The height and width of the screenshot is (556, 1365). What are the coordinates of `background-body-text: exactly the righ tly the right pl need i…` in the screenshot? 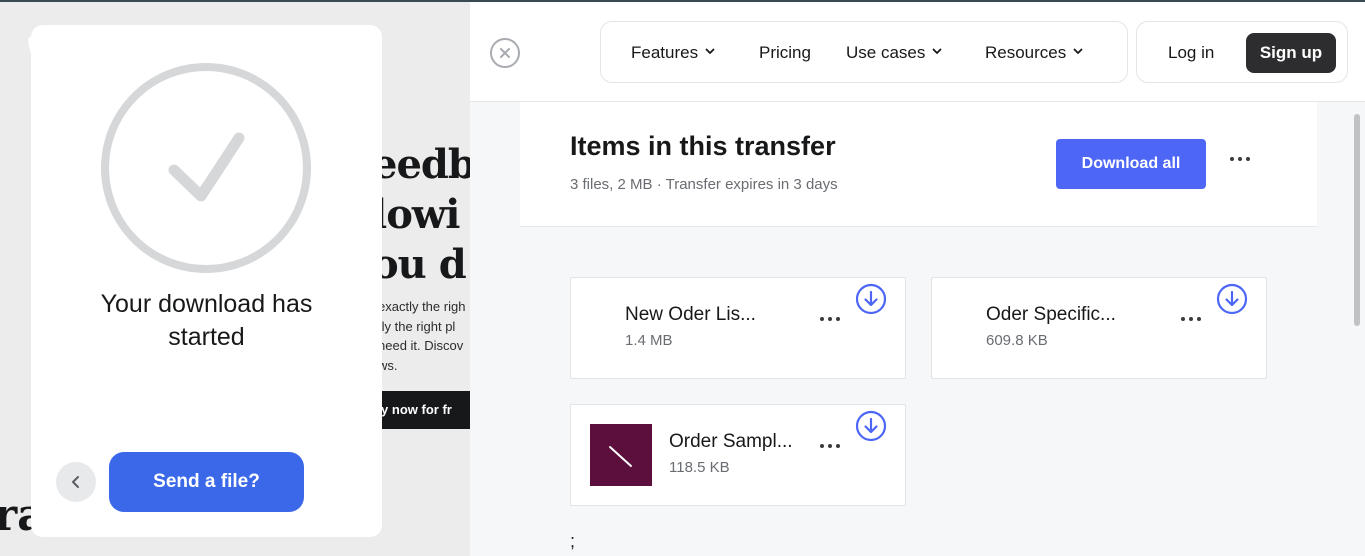 It's located at (421, 336).